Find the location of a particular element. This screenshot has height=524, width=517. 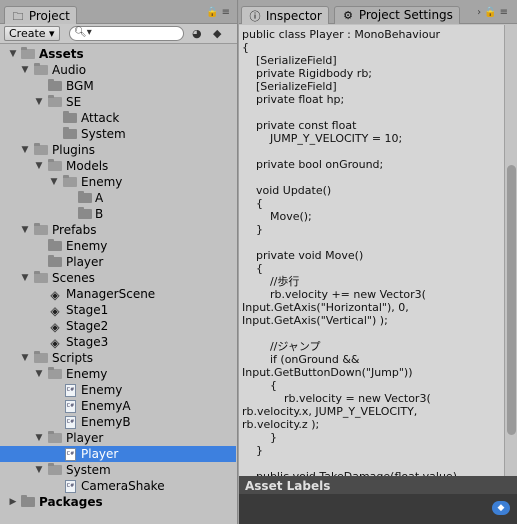

tree-item-plugins: ▼ Plugins is located at coordinates (118, 150).